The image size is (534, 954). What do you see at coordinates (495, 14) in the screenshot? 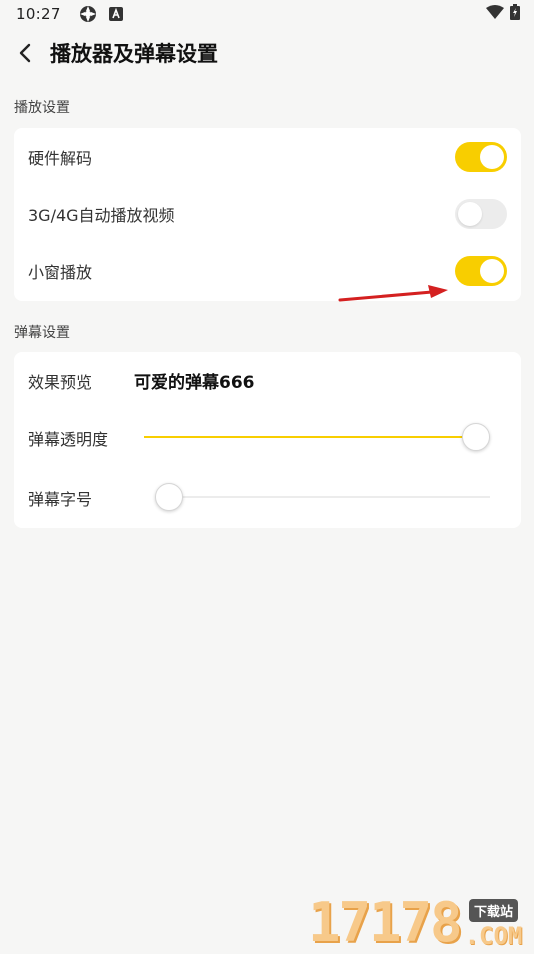
I see `wifi-icon` at bounding box center [495, 14].